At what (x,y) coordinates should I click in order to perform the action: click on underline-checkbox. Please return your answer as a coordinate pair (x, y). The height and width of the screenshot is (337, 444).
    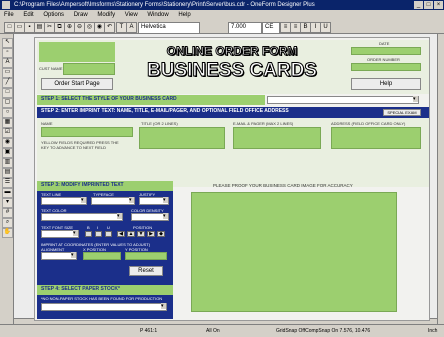
    Looking at the image, I should click on (108, 234).